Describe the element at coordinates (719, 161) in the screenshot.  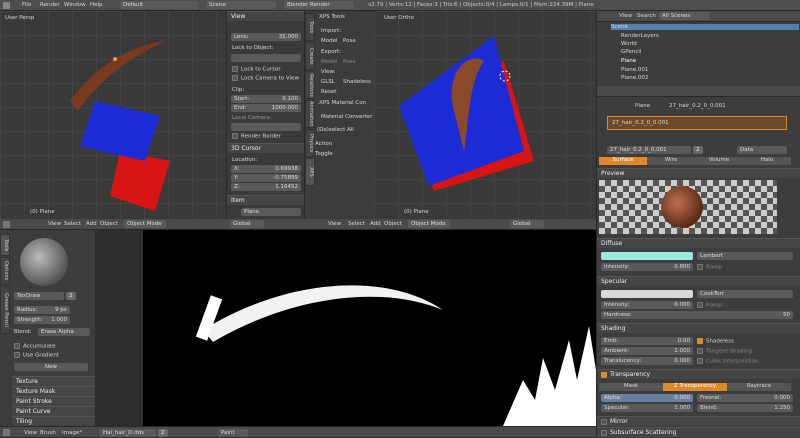
I see `tab-volume: Volume` at that location.